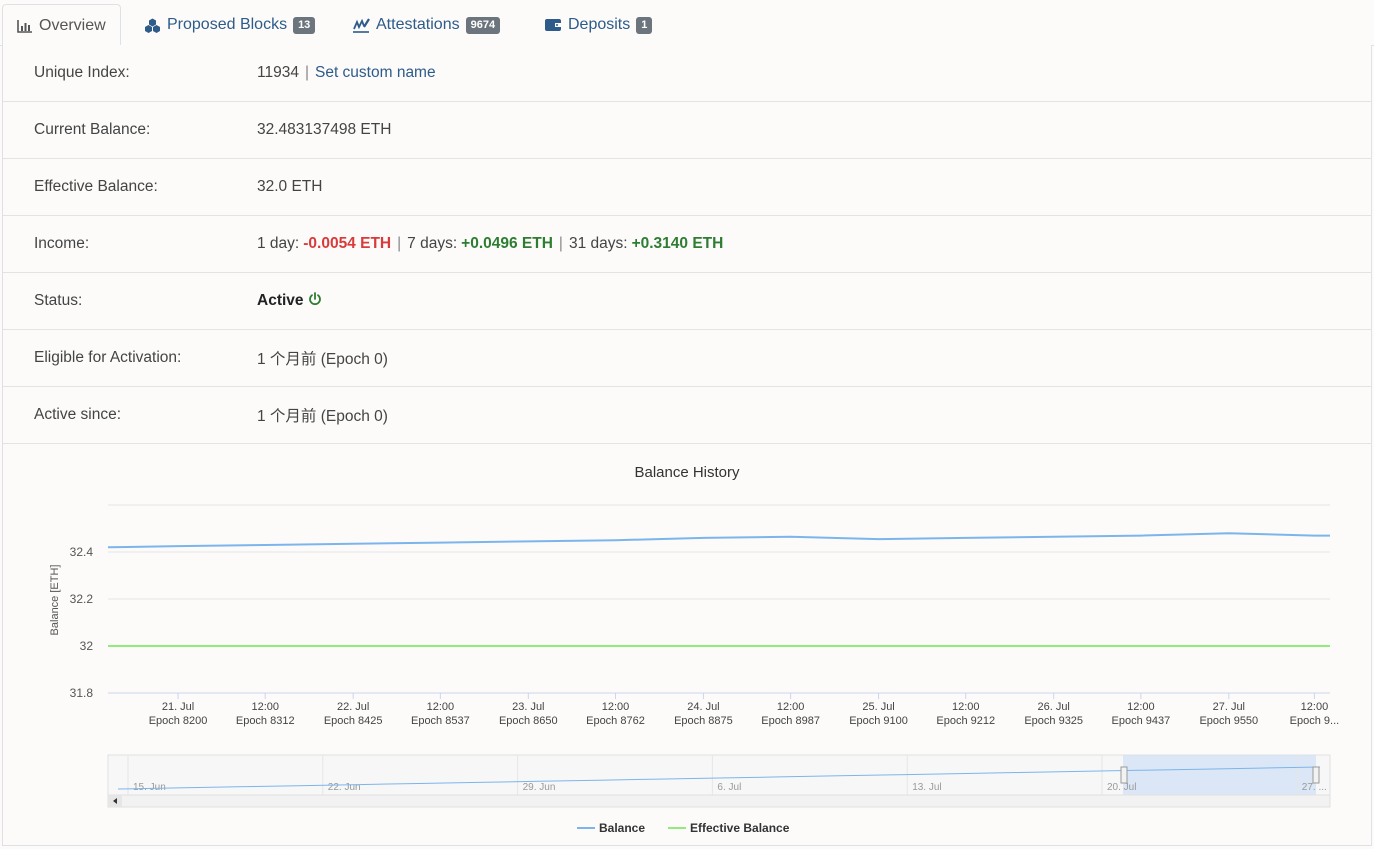  What do you see at coordinates (58, 300) in the screenshot?
I see `status-label: Status:` at bounding box center [58, 300].